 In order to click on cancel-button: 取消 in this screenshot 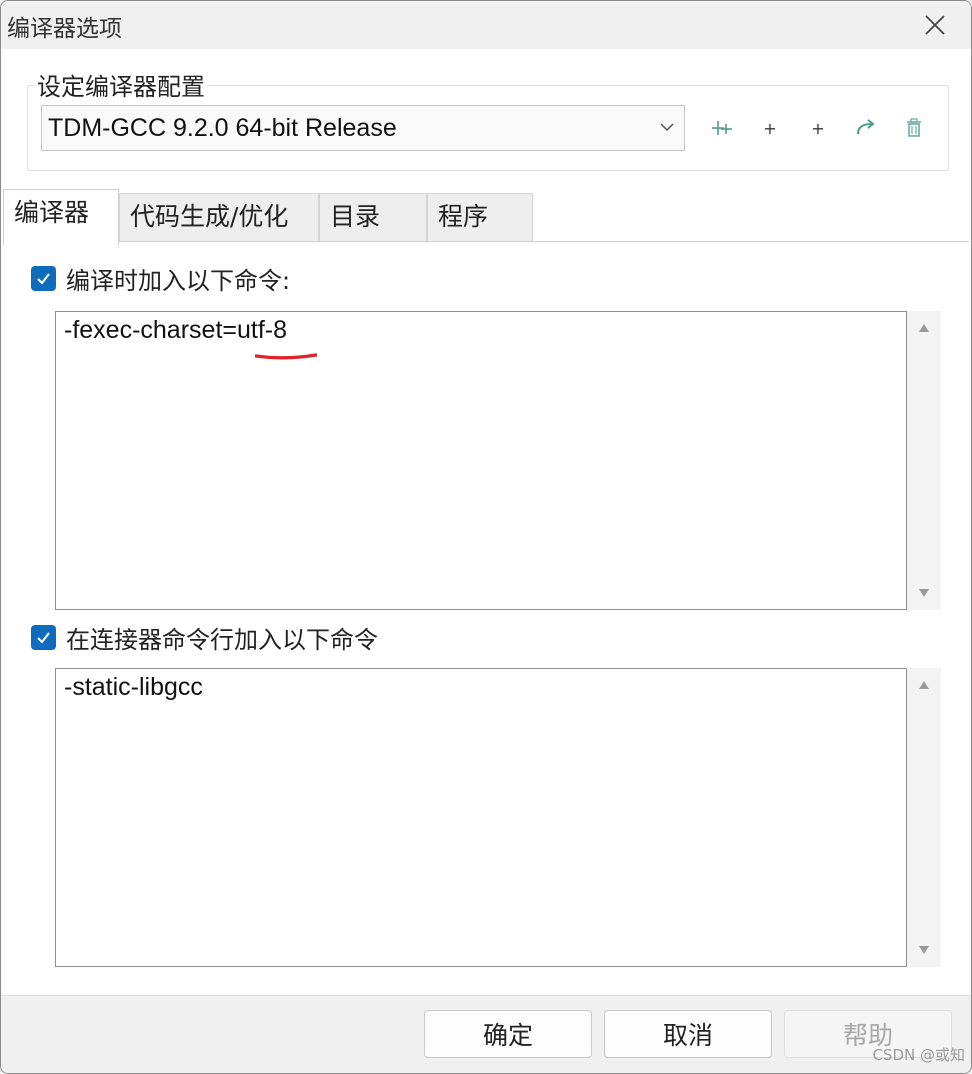, I will do `click(688, 1034)`.